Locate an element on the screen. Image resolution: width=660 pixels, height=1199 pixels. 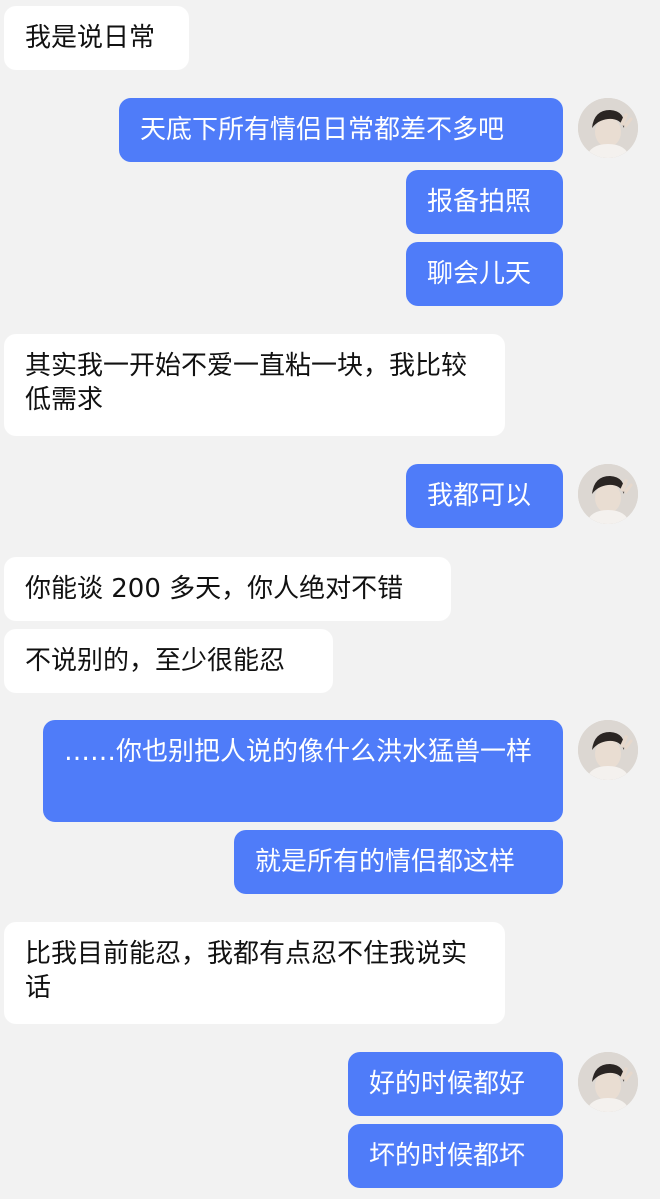
outgoing-message-bubble: 好的时候都好 is located at coordinates (455, 1084).